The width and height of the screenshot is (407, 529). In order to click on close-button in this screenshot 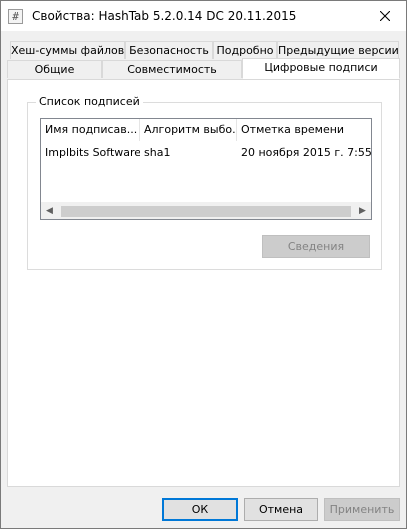, I will do `click(385, 16)`.